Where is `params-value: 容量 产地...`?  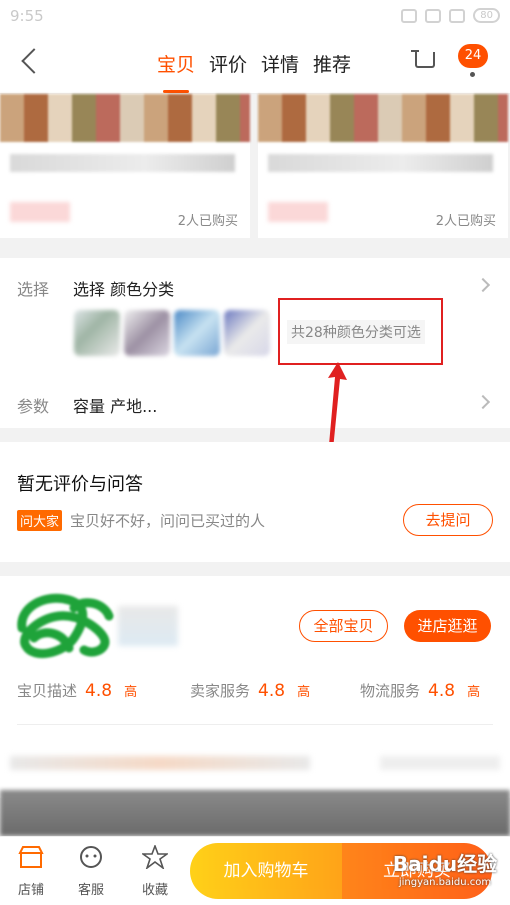
params-value: 容量 产地... is located at coordinates (115, 405).